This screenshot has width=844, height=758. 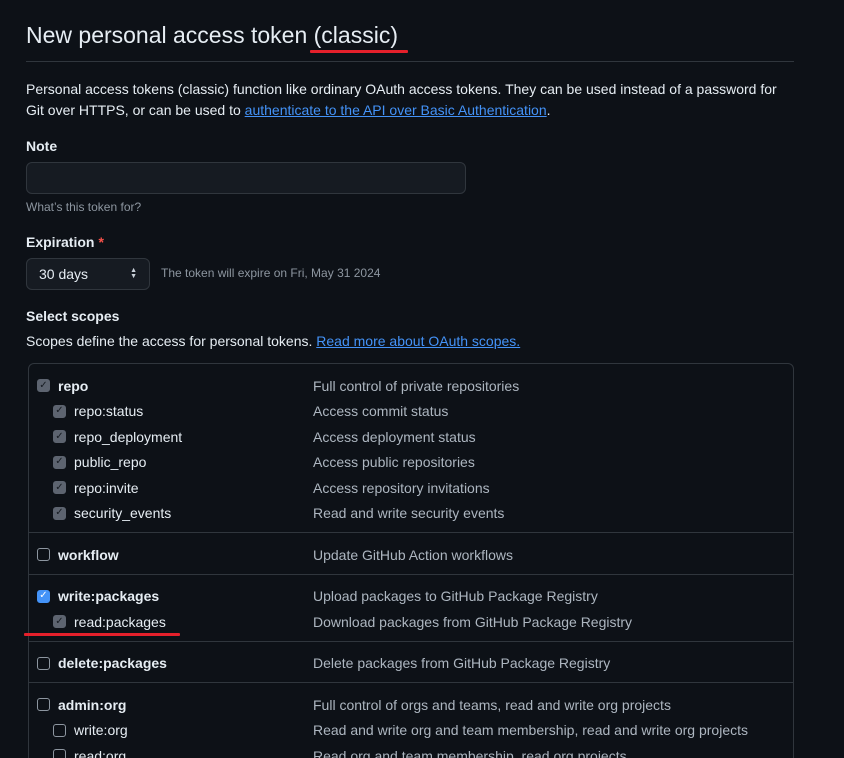 I want to click on expiration-selected-value: 30 days, so click(x=64, y=274).